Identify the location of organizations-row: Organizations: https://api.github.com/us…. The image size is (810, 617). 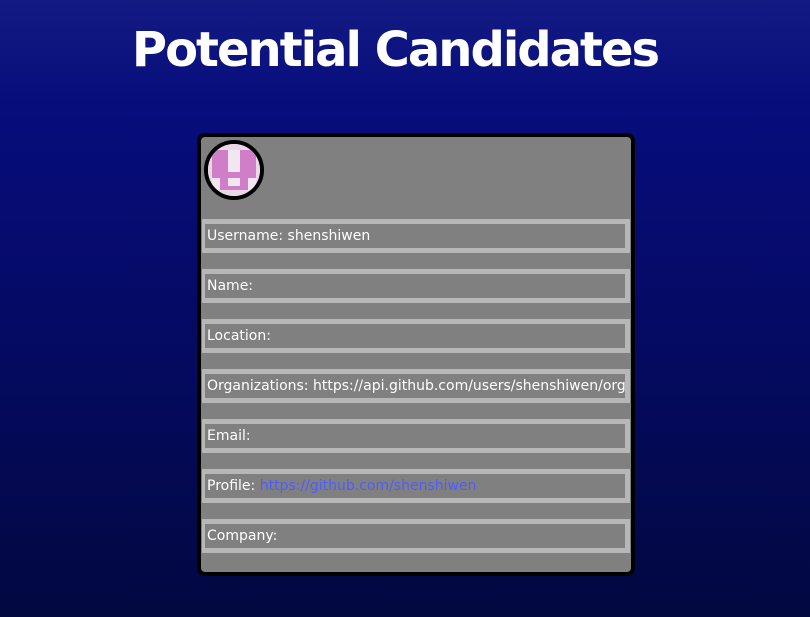
(416, 393).